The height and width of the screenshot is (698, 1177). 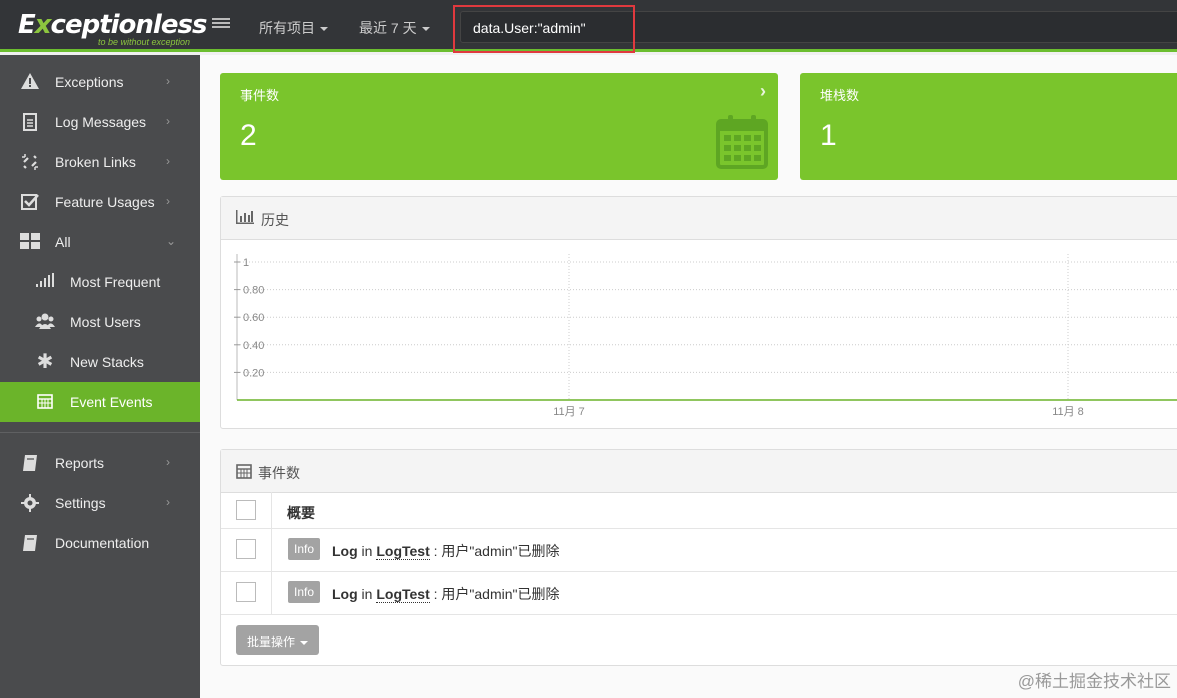 What do you see at coordinates (499, 126) in the screenshot?
I see `event-count-tile: 事件数 2 ›` at bounding box center [499, 126].